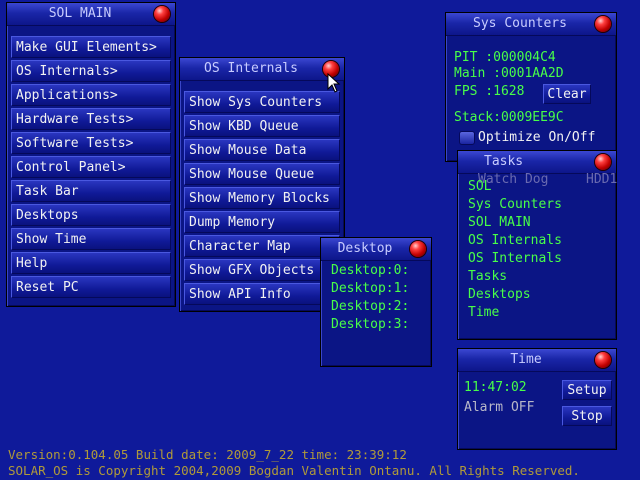 This screenshot has width=640, height=480. What do you see at coordinates (515, 258) in the screenshot?
I see `task-list-item-4: OS Internals` at bounding box center [515, 258].